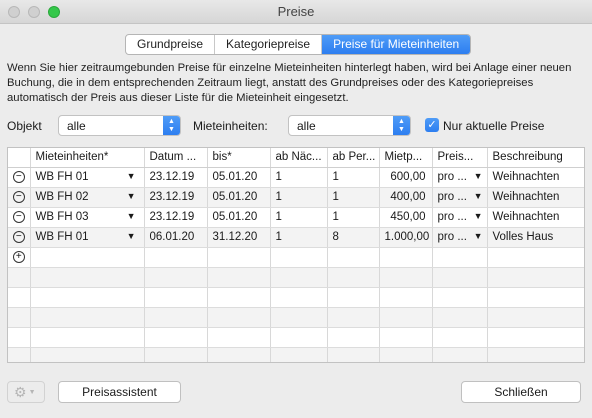  What do you see at coordinates (406, 237) in the screenshot?
I see `price-cell: 1.000,00` at bounding box center [406, 237].